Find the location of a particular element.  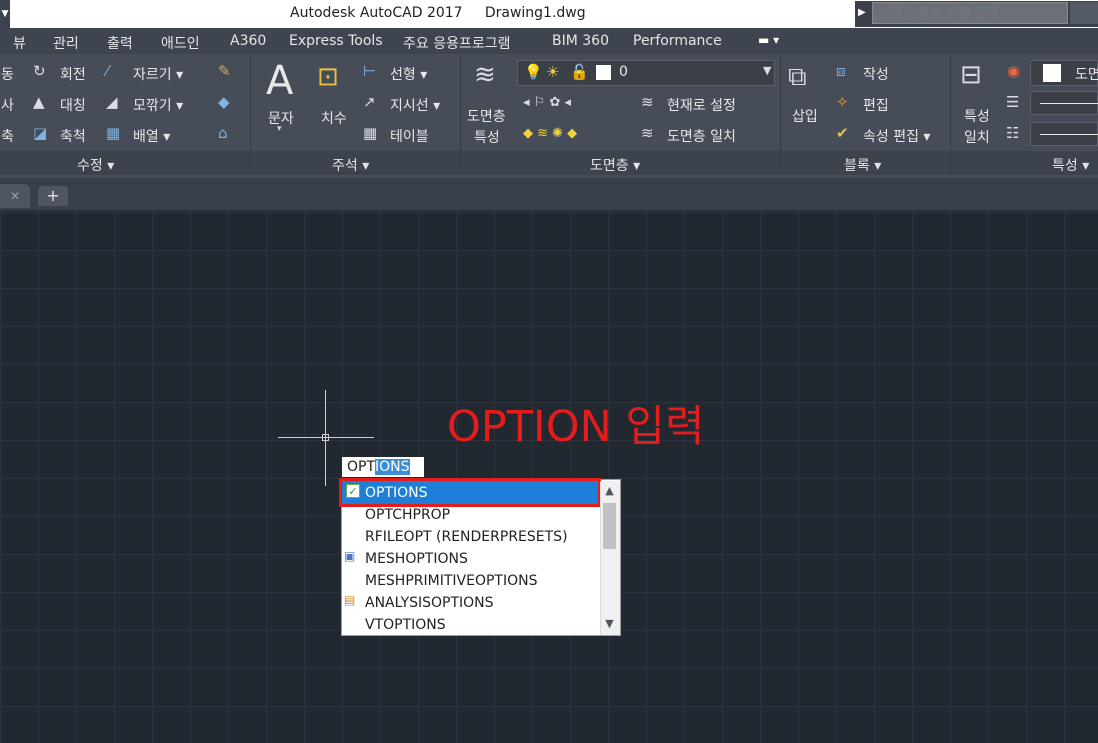

ribbon-options-icon: ▬ ▾ is located at coordinates (768, 40).